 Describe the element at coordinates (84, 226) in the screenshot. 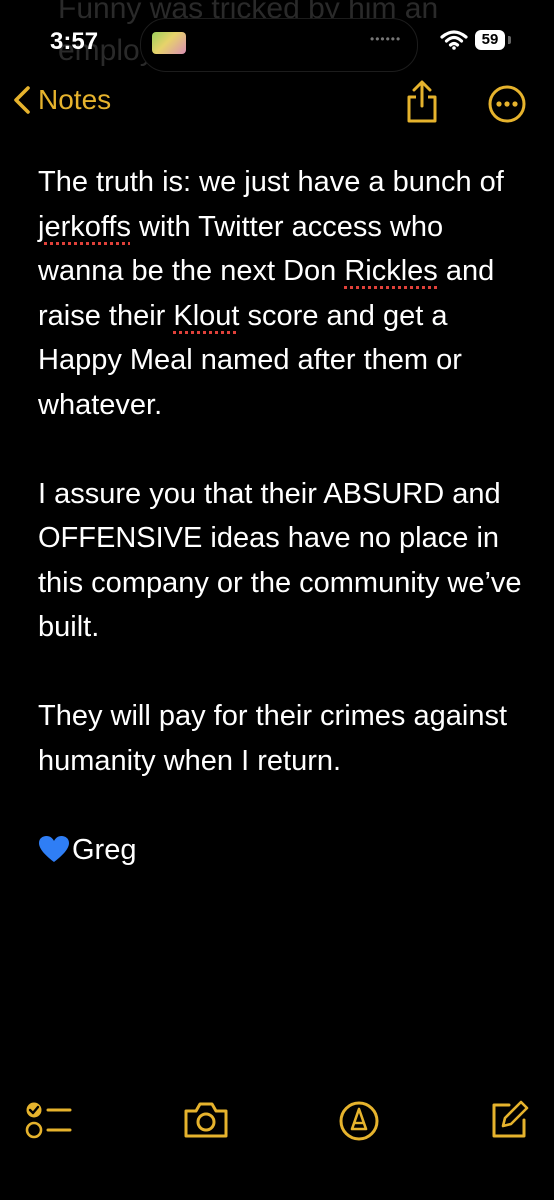

I see `misspelled-word: jerkoffs` at that location.